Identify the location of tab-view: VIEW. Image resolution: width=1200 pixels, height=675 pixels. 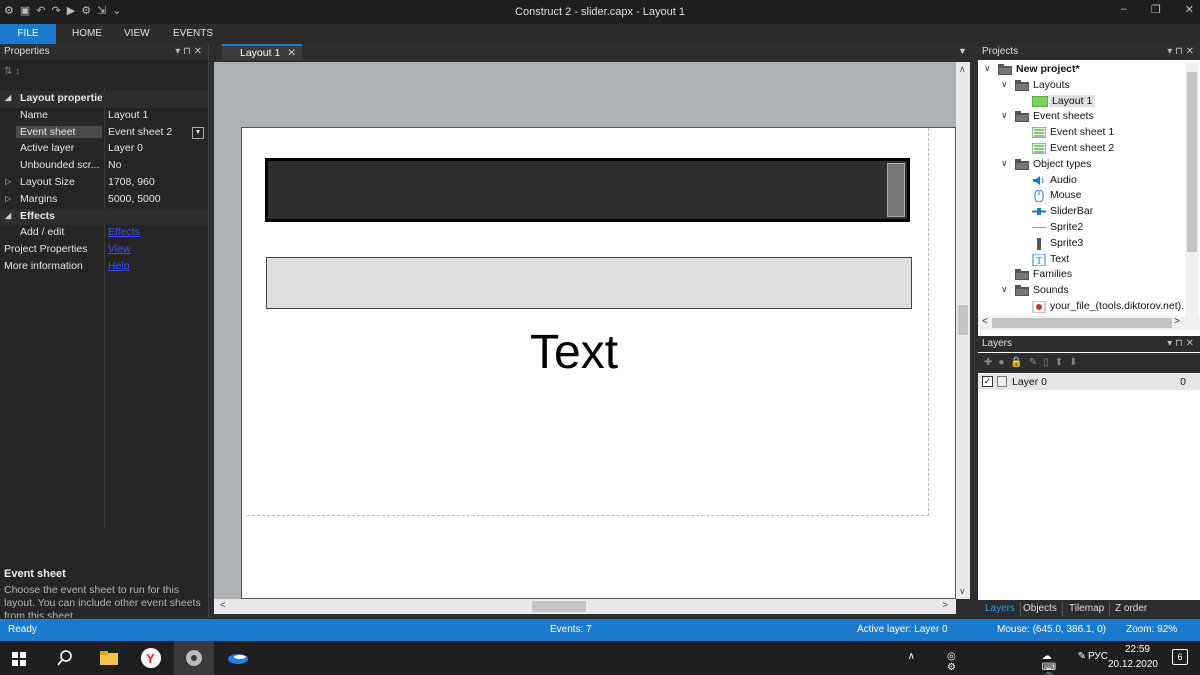
(137, 34).